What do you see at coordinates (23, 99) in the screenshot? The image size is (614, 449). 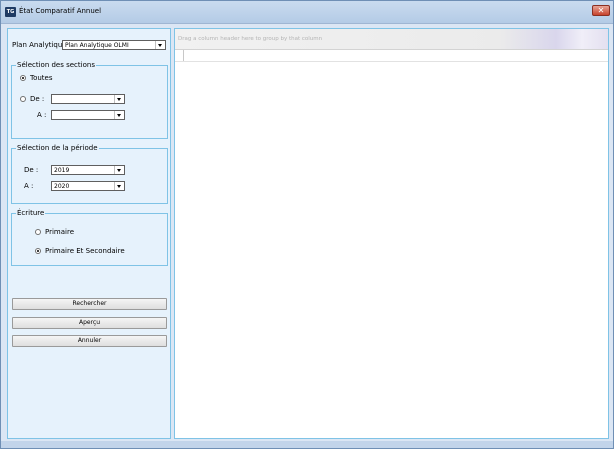 I see `radio-de` at bounding box center [23, 99].